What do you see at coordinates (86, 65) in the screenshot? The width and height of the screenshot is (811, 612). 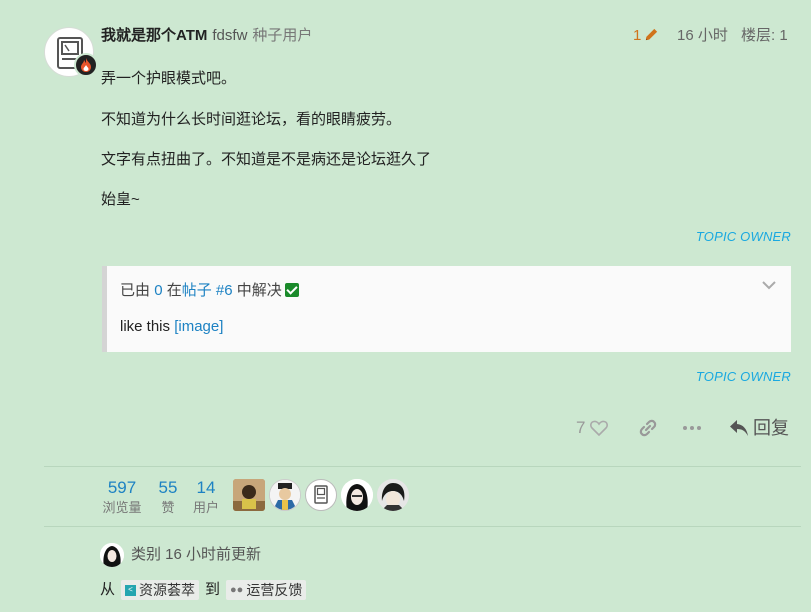 I see `flame-icon` at bounding box center [86, 65].